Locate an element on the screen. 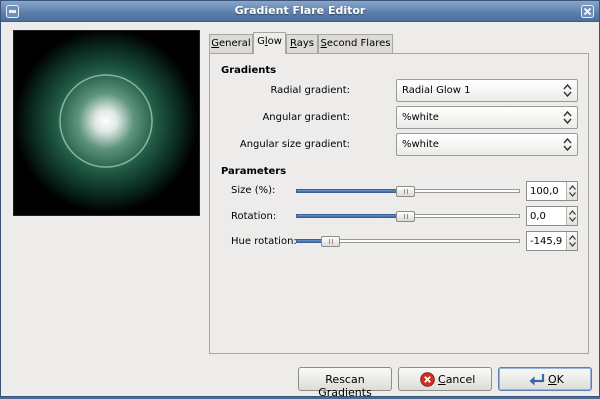 The image size is (600, 399). size-label: Size (%): is located at coordinates (253, 190).